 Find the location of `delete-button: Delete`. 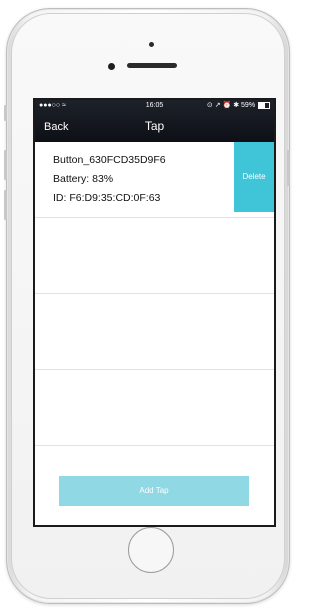

delete-button: Delete is located at coordinates (254, 177).